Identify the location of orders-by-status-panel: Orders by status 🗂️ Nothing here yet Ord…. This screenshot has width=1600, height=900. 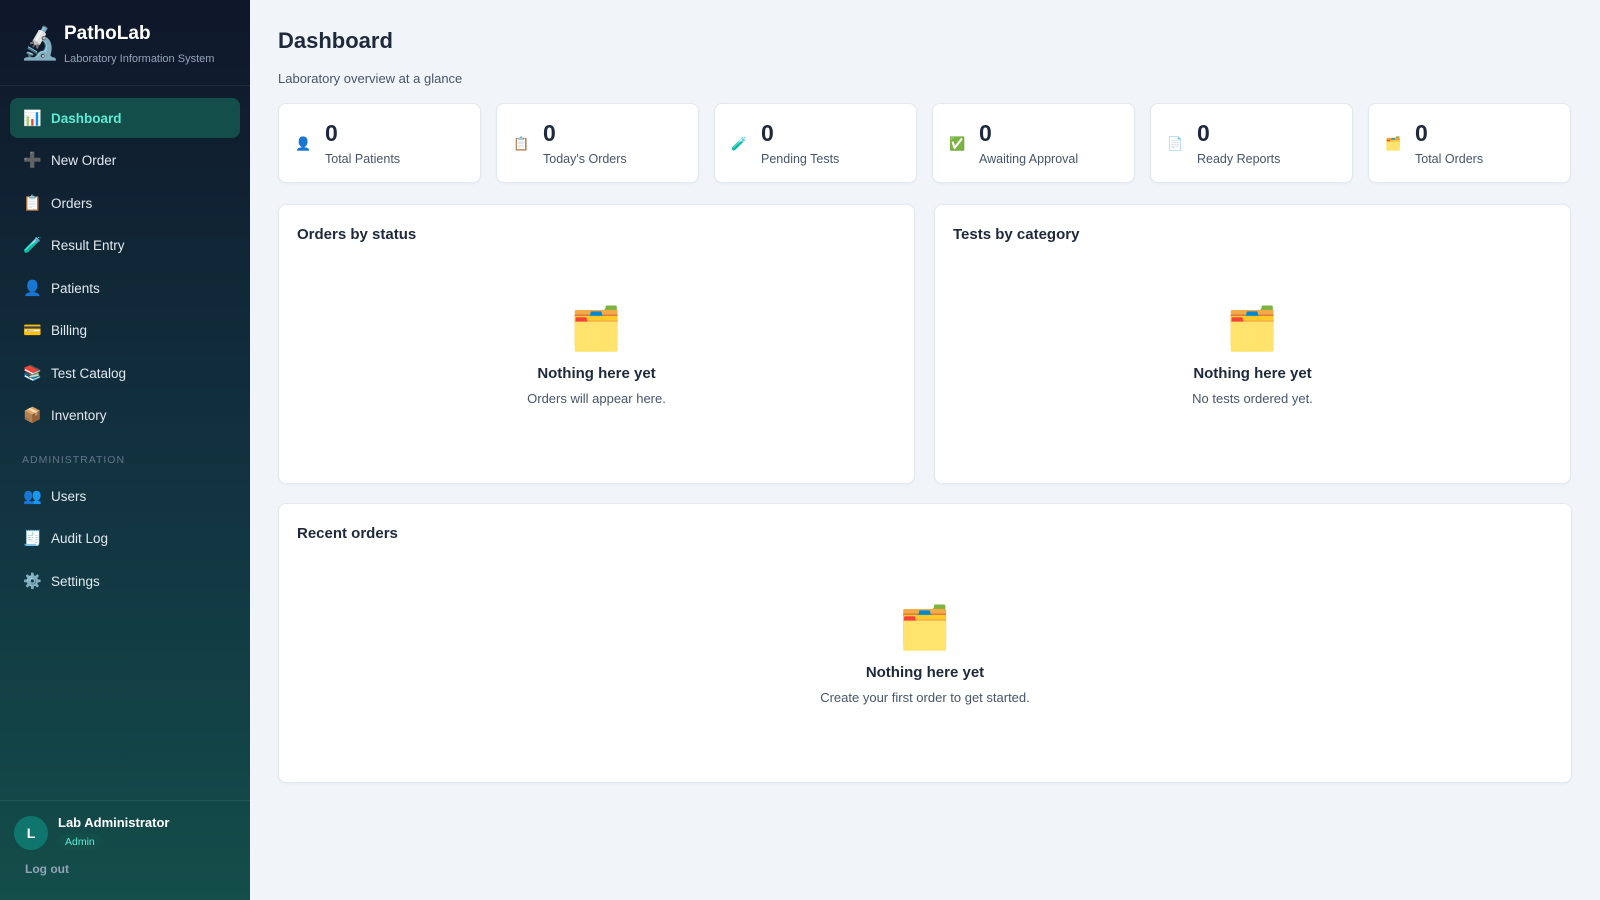
(596, 344).